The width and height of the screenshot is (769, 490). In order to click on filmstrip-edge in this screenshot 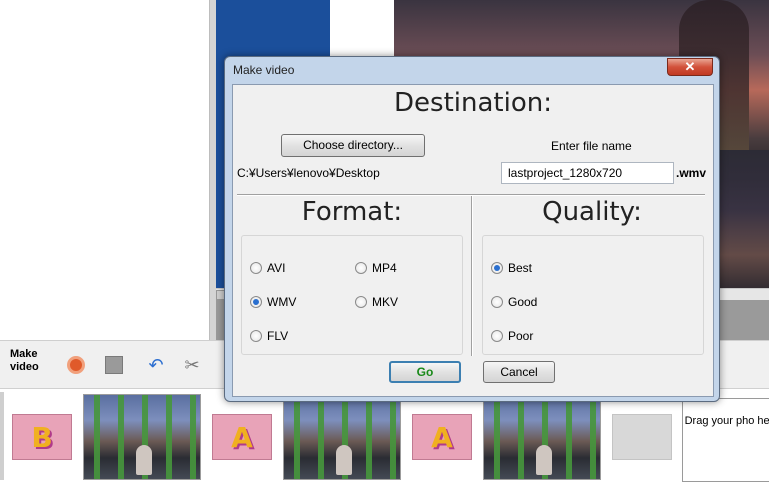, I will do `click(2, 436)`.